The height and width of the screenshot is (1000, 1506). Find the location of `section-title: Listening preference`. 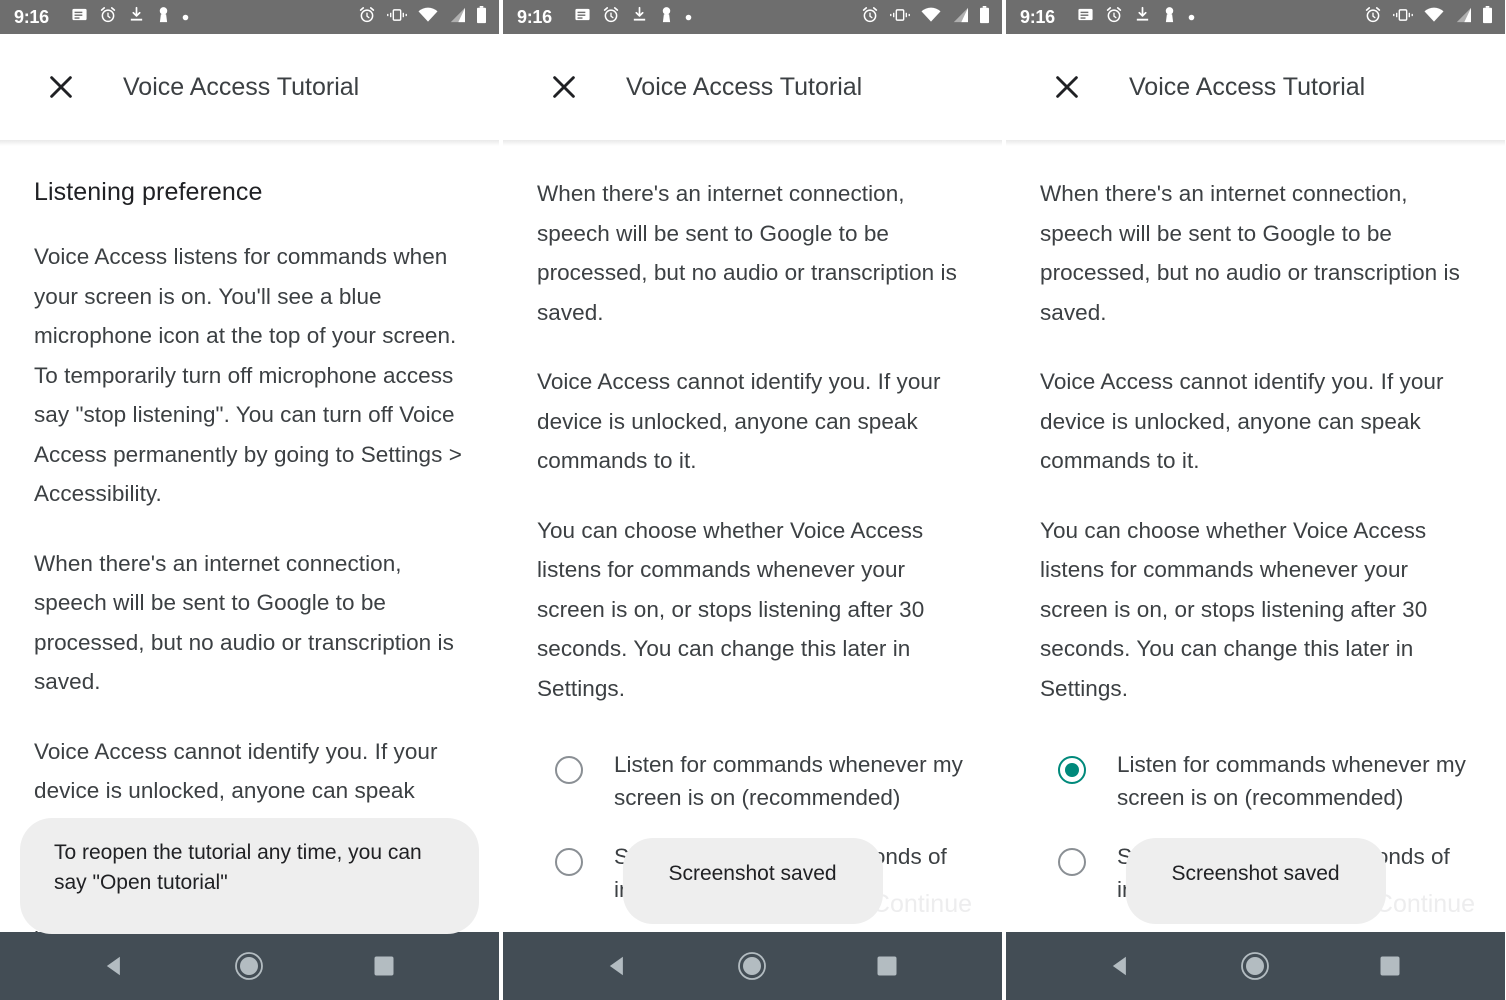

section-title: Listening preference is located at coordinates (148, 192).